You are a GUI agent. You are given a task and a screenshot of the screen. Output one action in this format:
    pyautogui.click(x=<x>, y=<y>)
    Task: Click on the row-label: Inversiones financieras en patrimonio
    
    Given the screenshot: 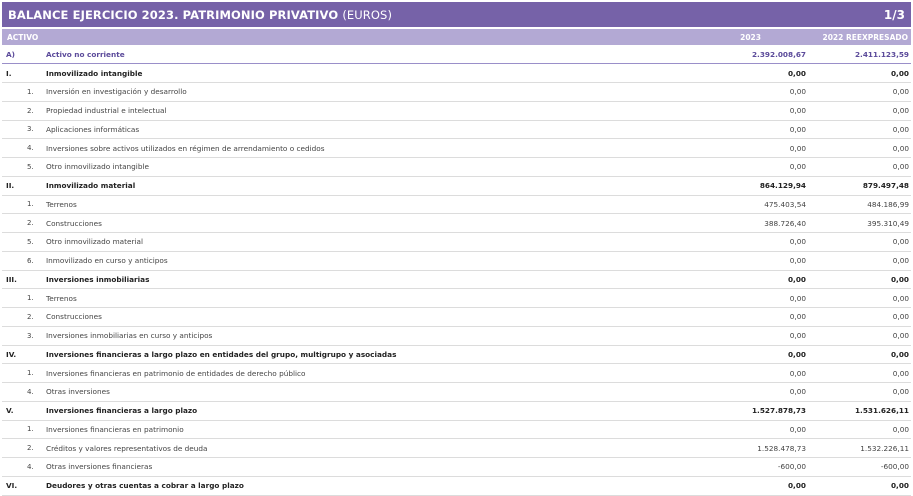 What is the action you would take?
    pyautogui.click(x=326, y=430)
    